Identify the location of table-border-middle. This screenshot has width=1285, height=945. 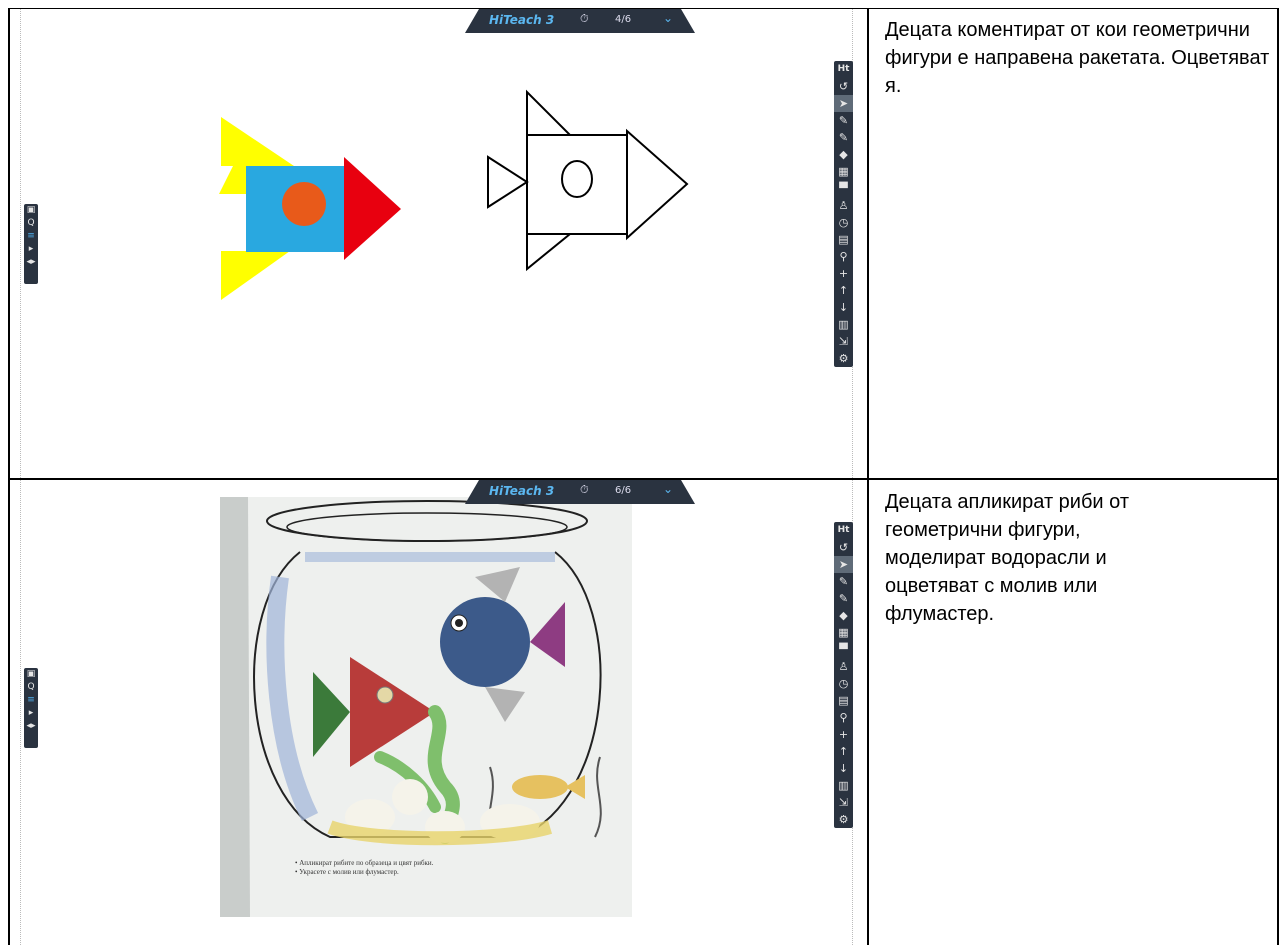
(868, 476).